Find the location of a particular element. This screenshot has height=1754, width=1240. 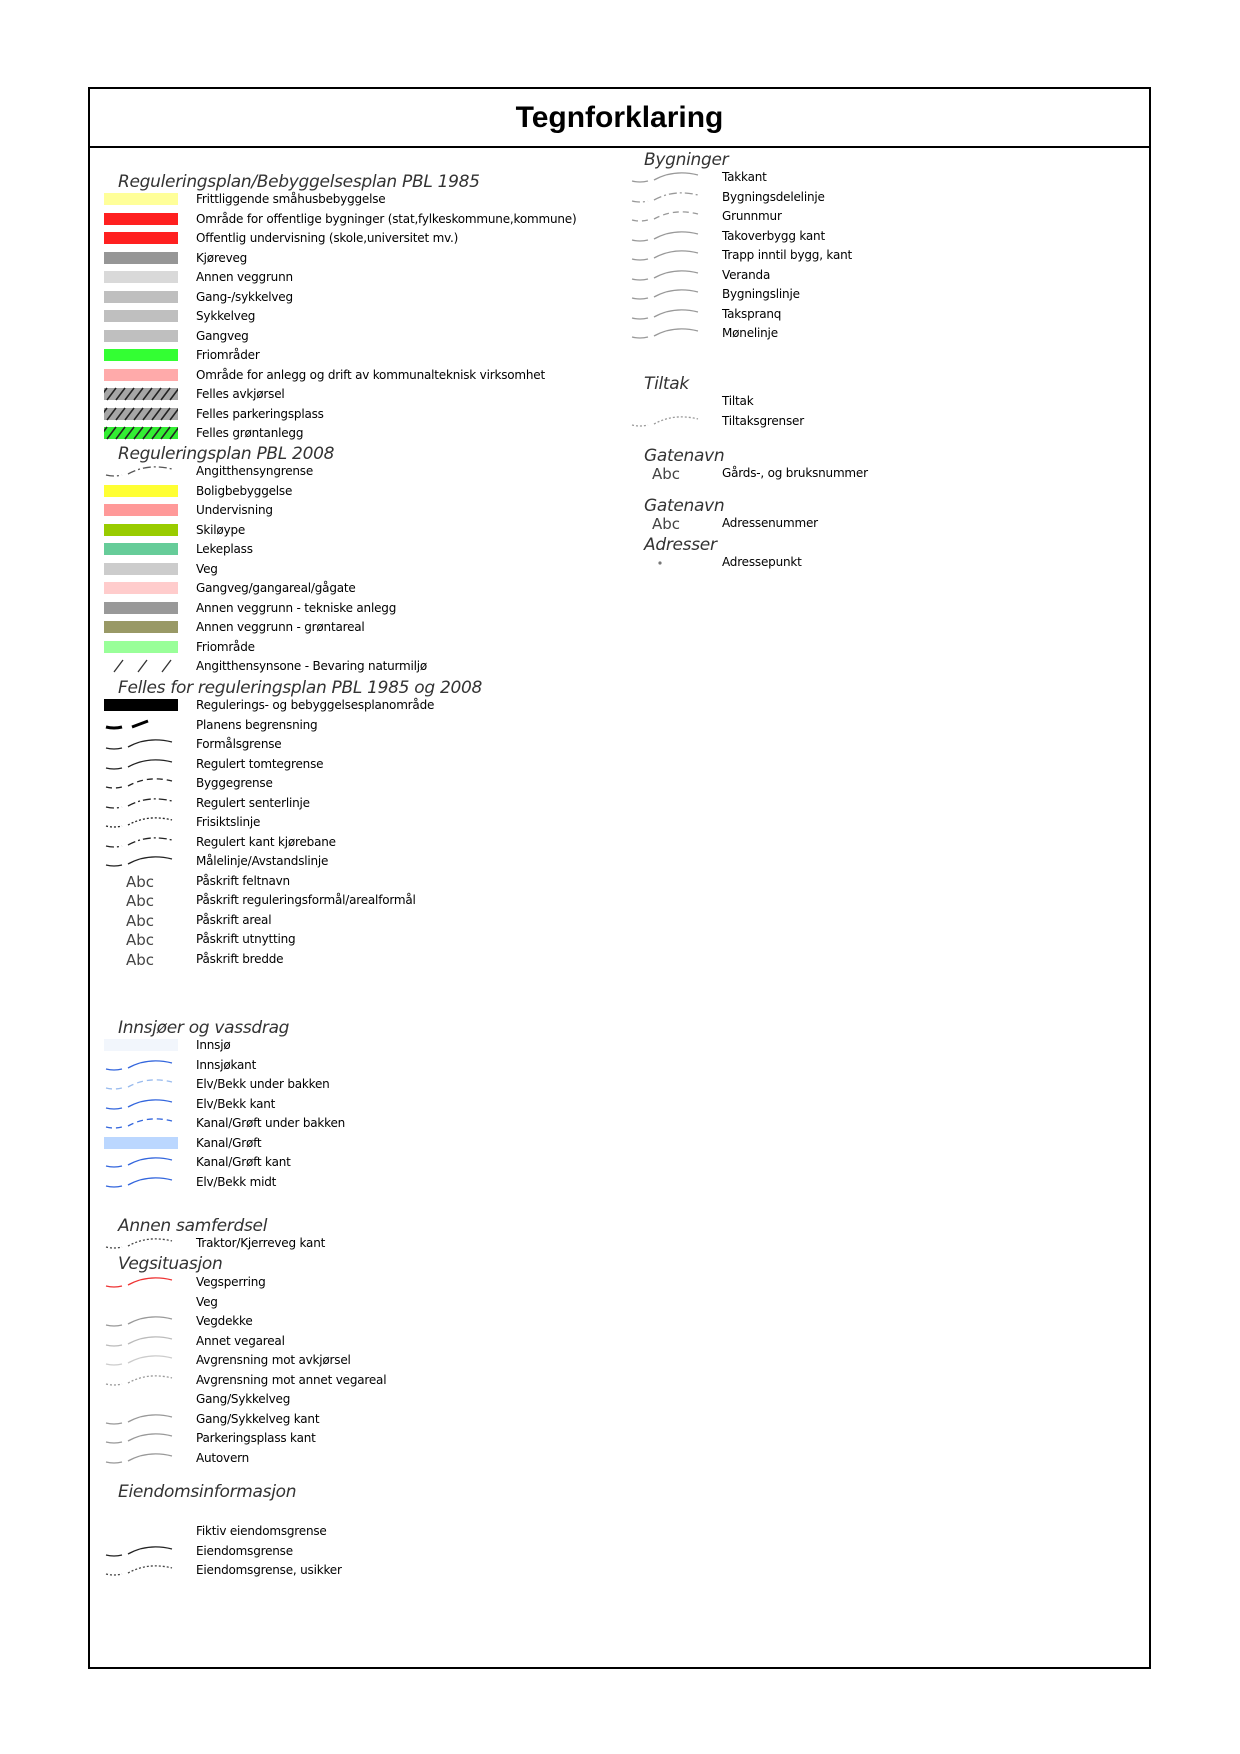

legend-label: Eiendomsgrense, usikker is located at coordinates (269, 1570).